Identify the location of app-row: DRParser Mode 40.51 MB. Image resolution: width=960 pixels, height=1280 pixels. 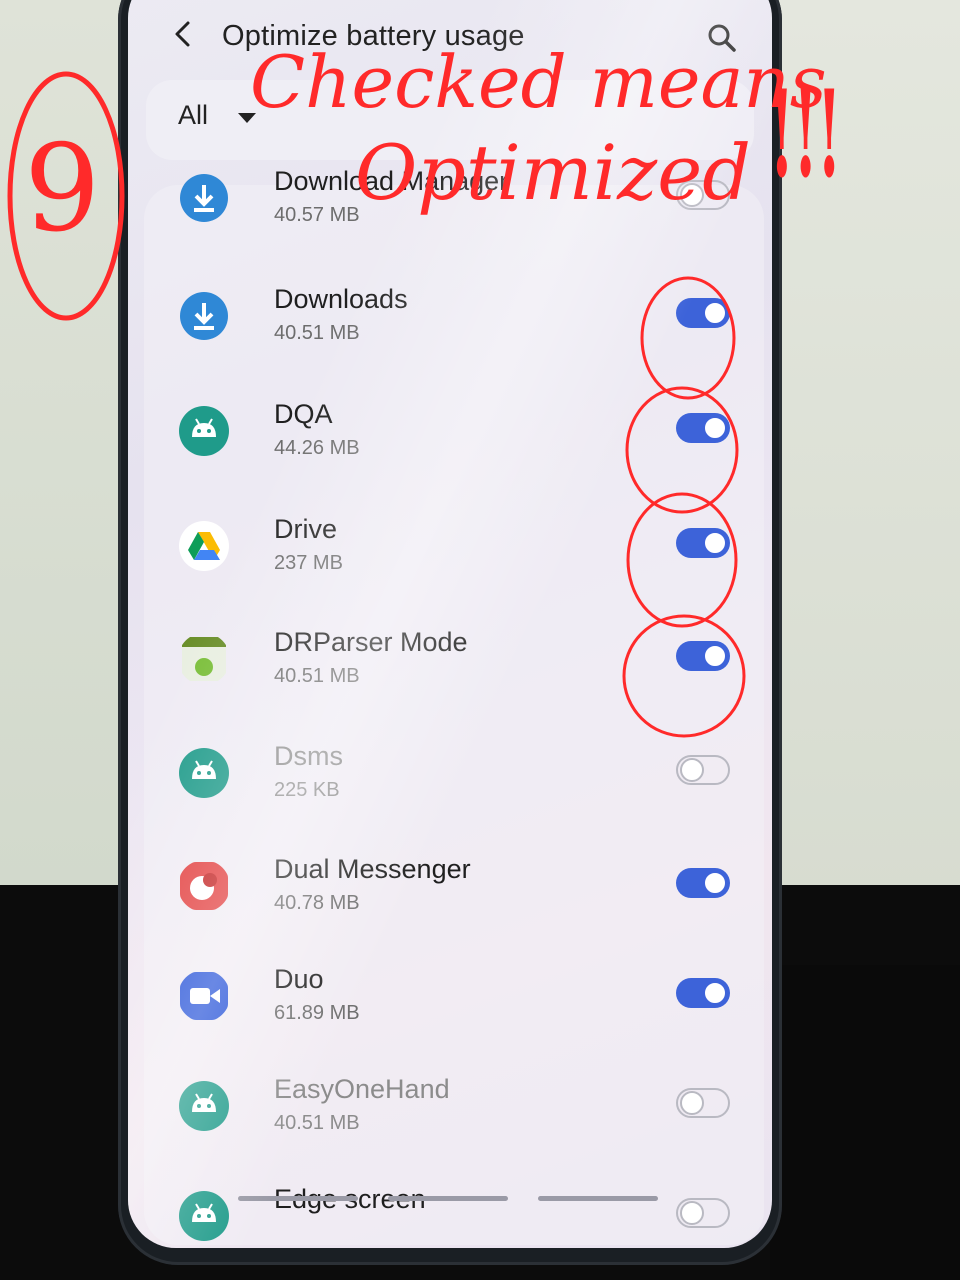
(450, 661).